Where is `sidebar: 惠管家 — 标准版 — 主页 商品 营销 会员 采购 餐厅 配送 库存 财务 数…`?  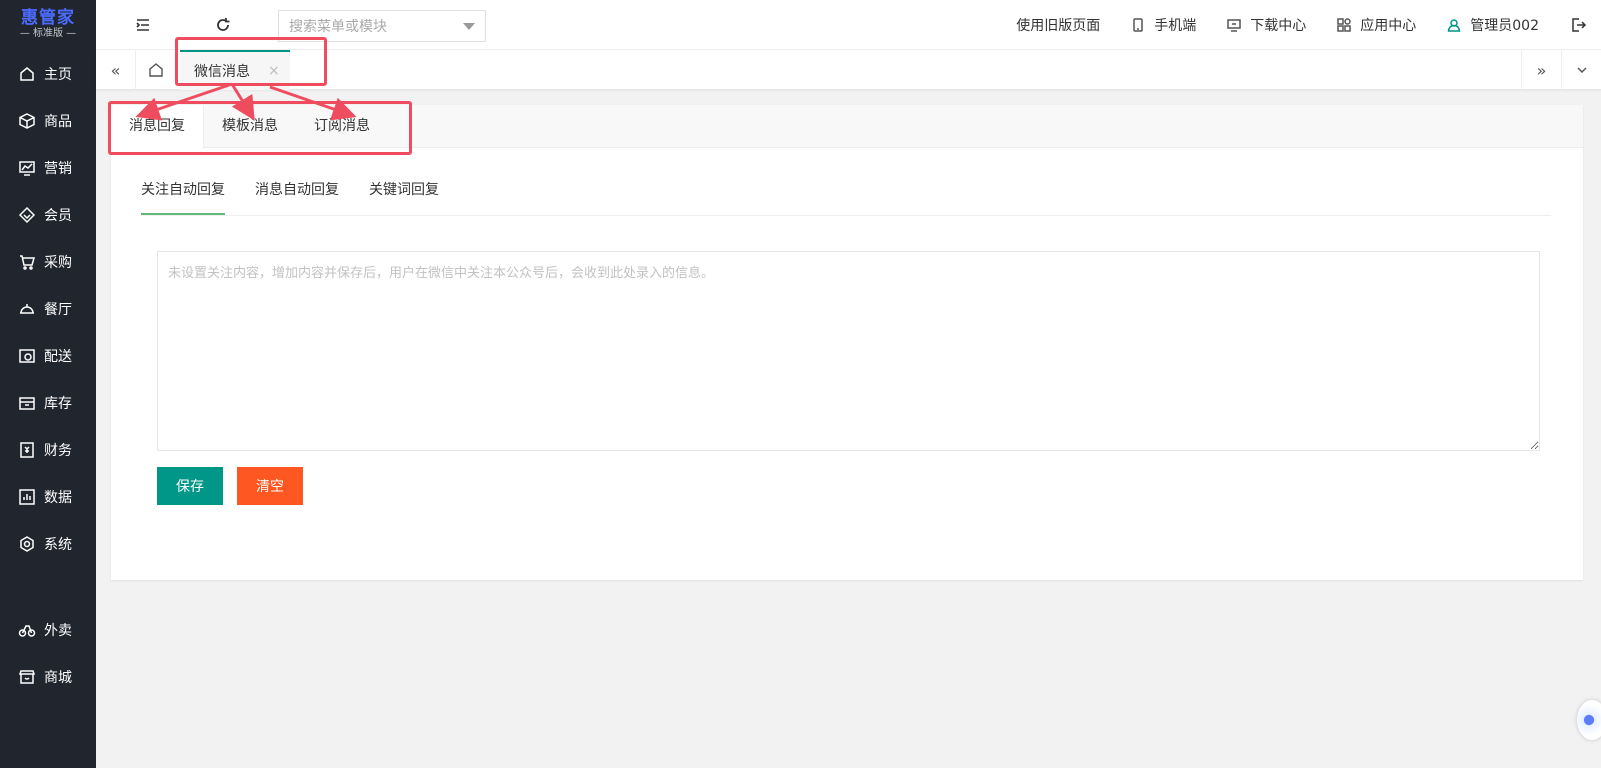 sidebar: 惠管家 — 标准版 — 主页 商品 营销 会员 采购 餐厅 配送 库存 财务 数… is located at coordinates (48, 384).